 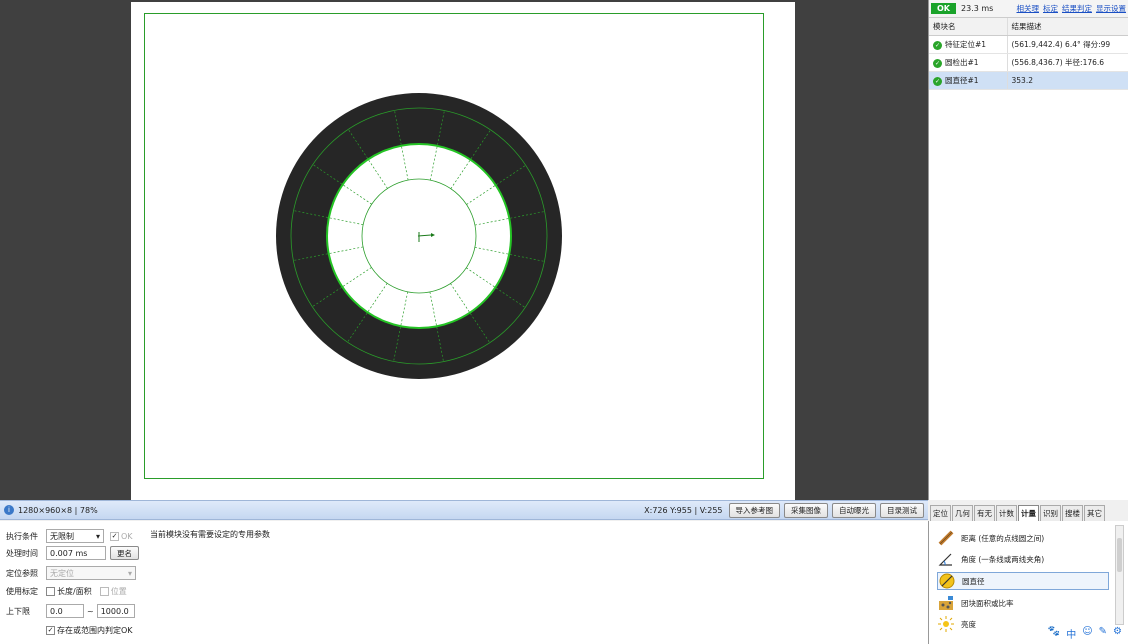 What do you see at coordinates (95, 630) in the screenshot?
I see `range-ok-label: 存在或范围内判定OK` at bounding box center [95, 630].